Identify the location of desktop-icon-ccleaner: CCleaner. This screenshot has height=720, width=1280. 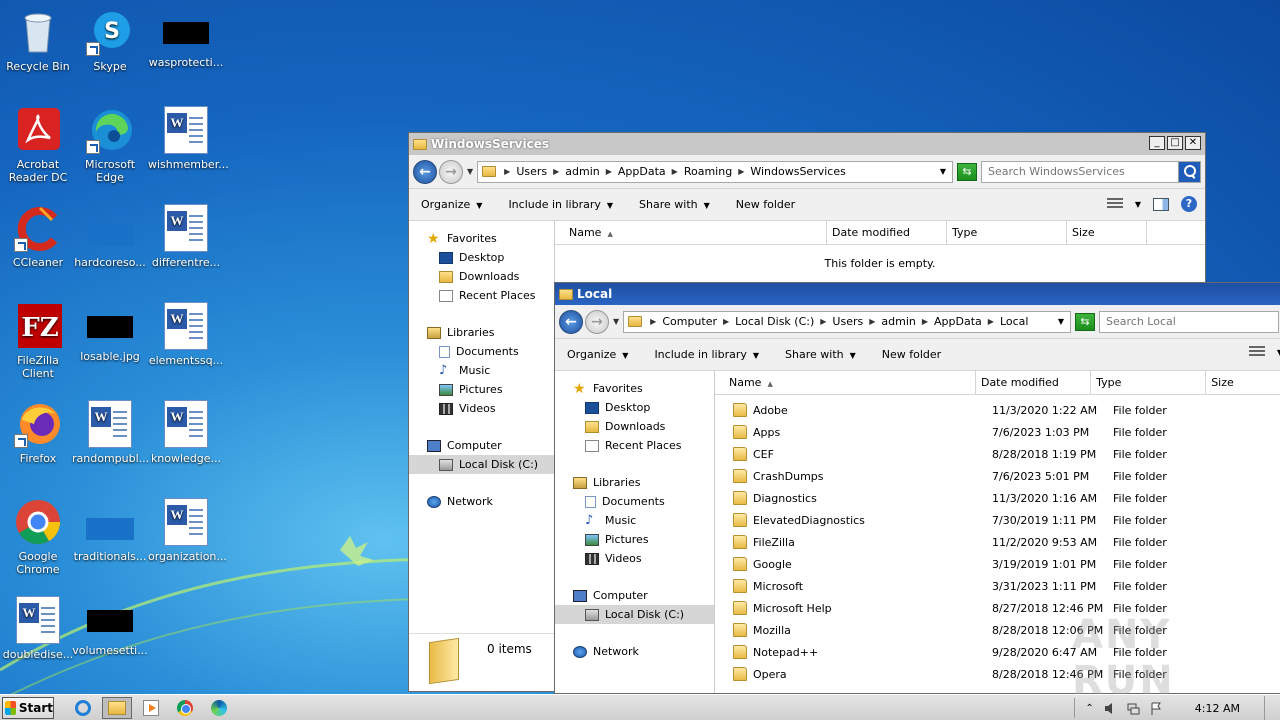
(38, 236).